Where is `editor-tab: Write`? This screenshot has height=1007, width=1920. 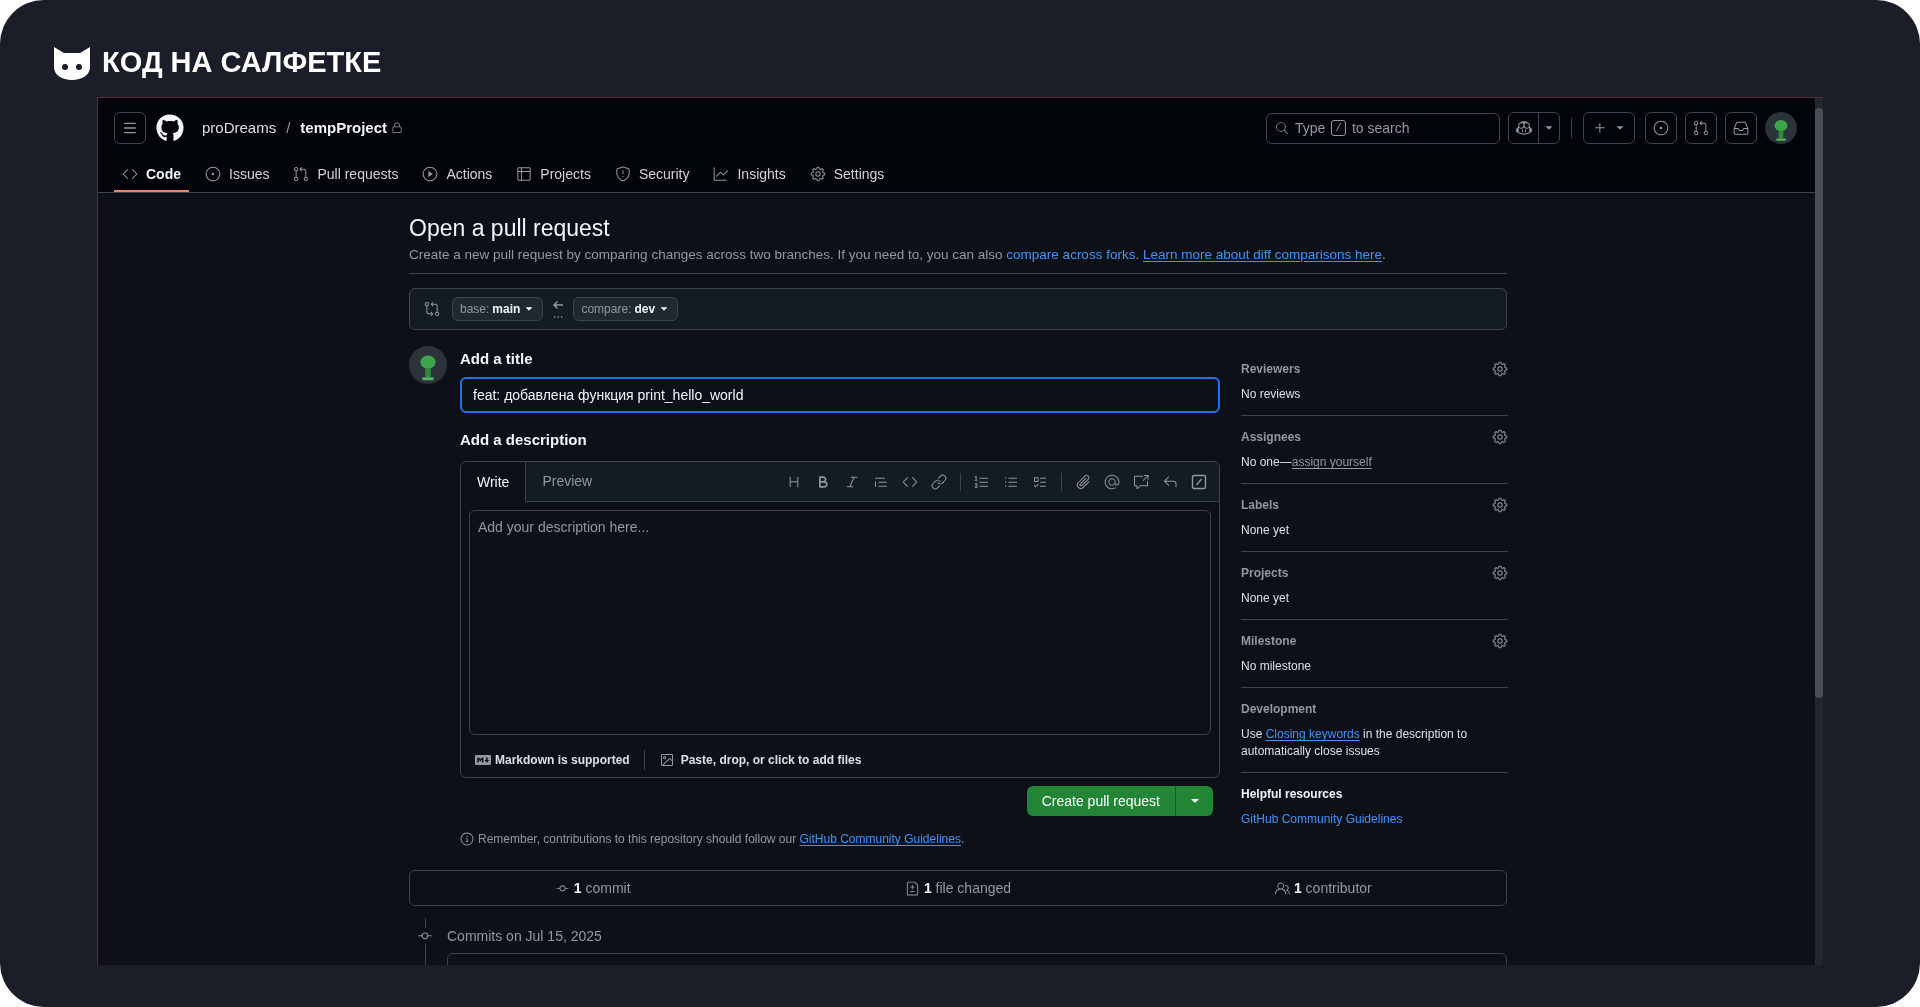
editor-tab: Write is located at coordinates (494, 482).